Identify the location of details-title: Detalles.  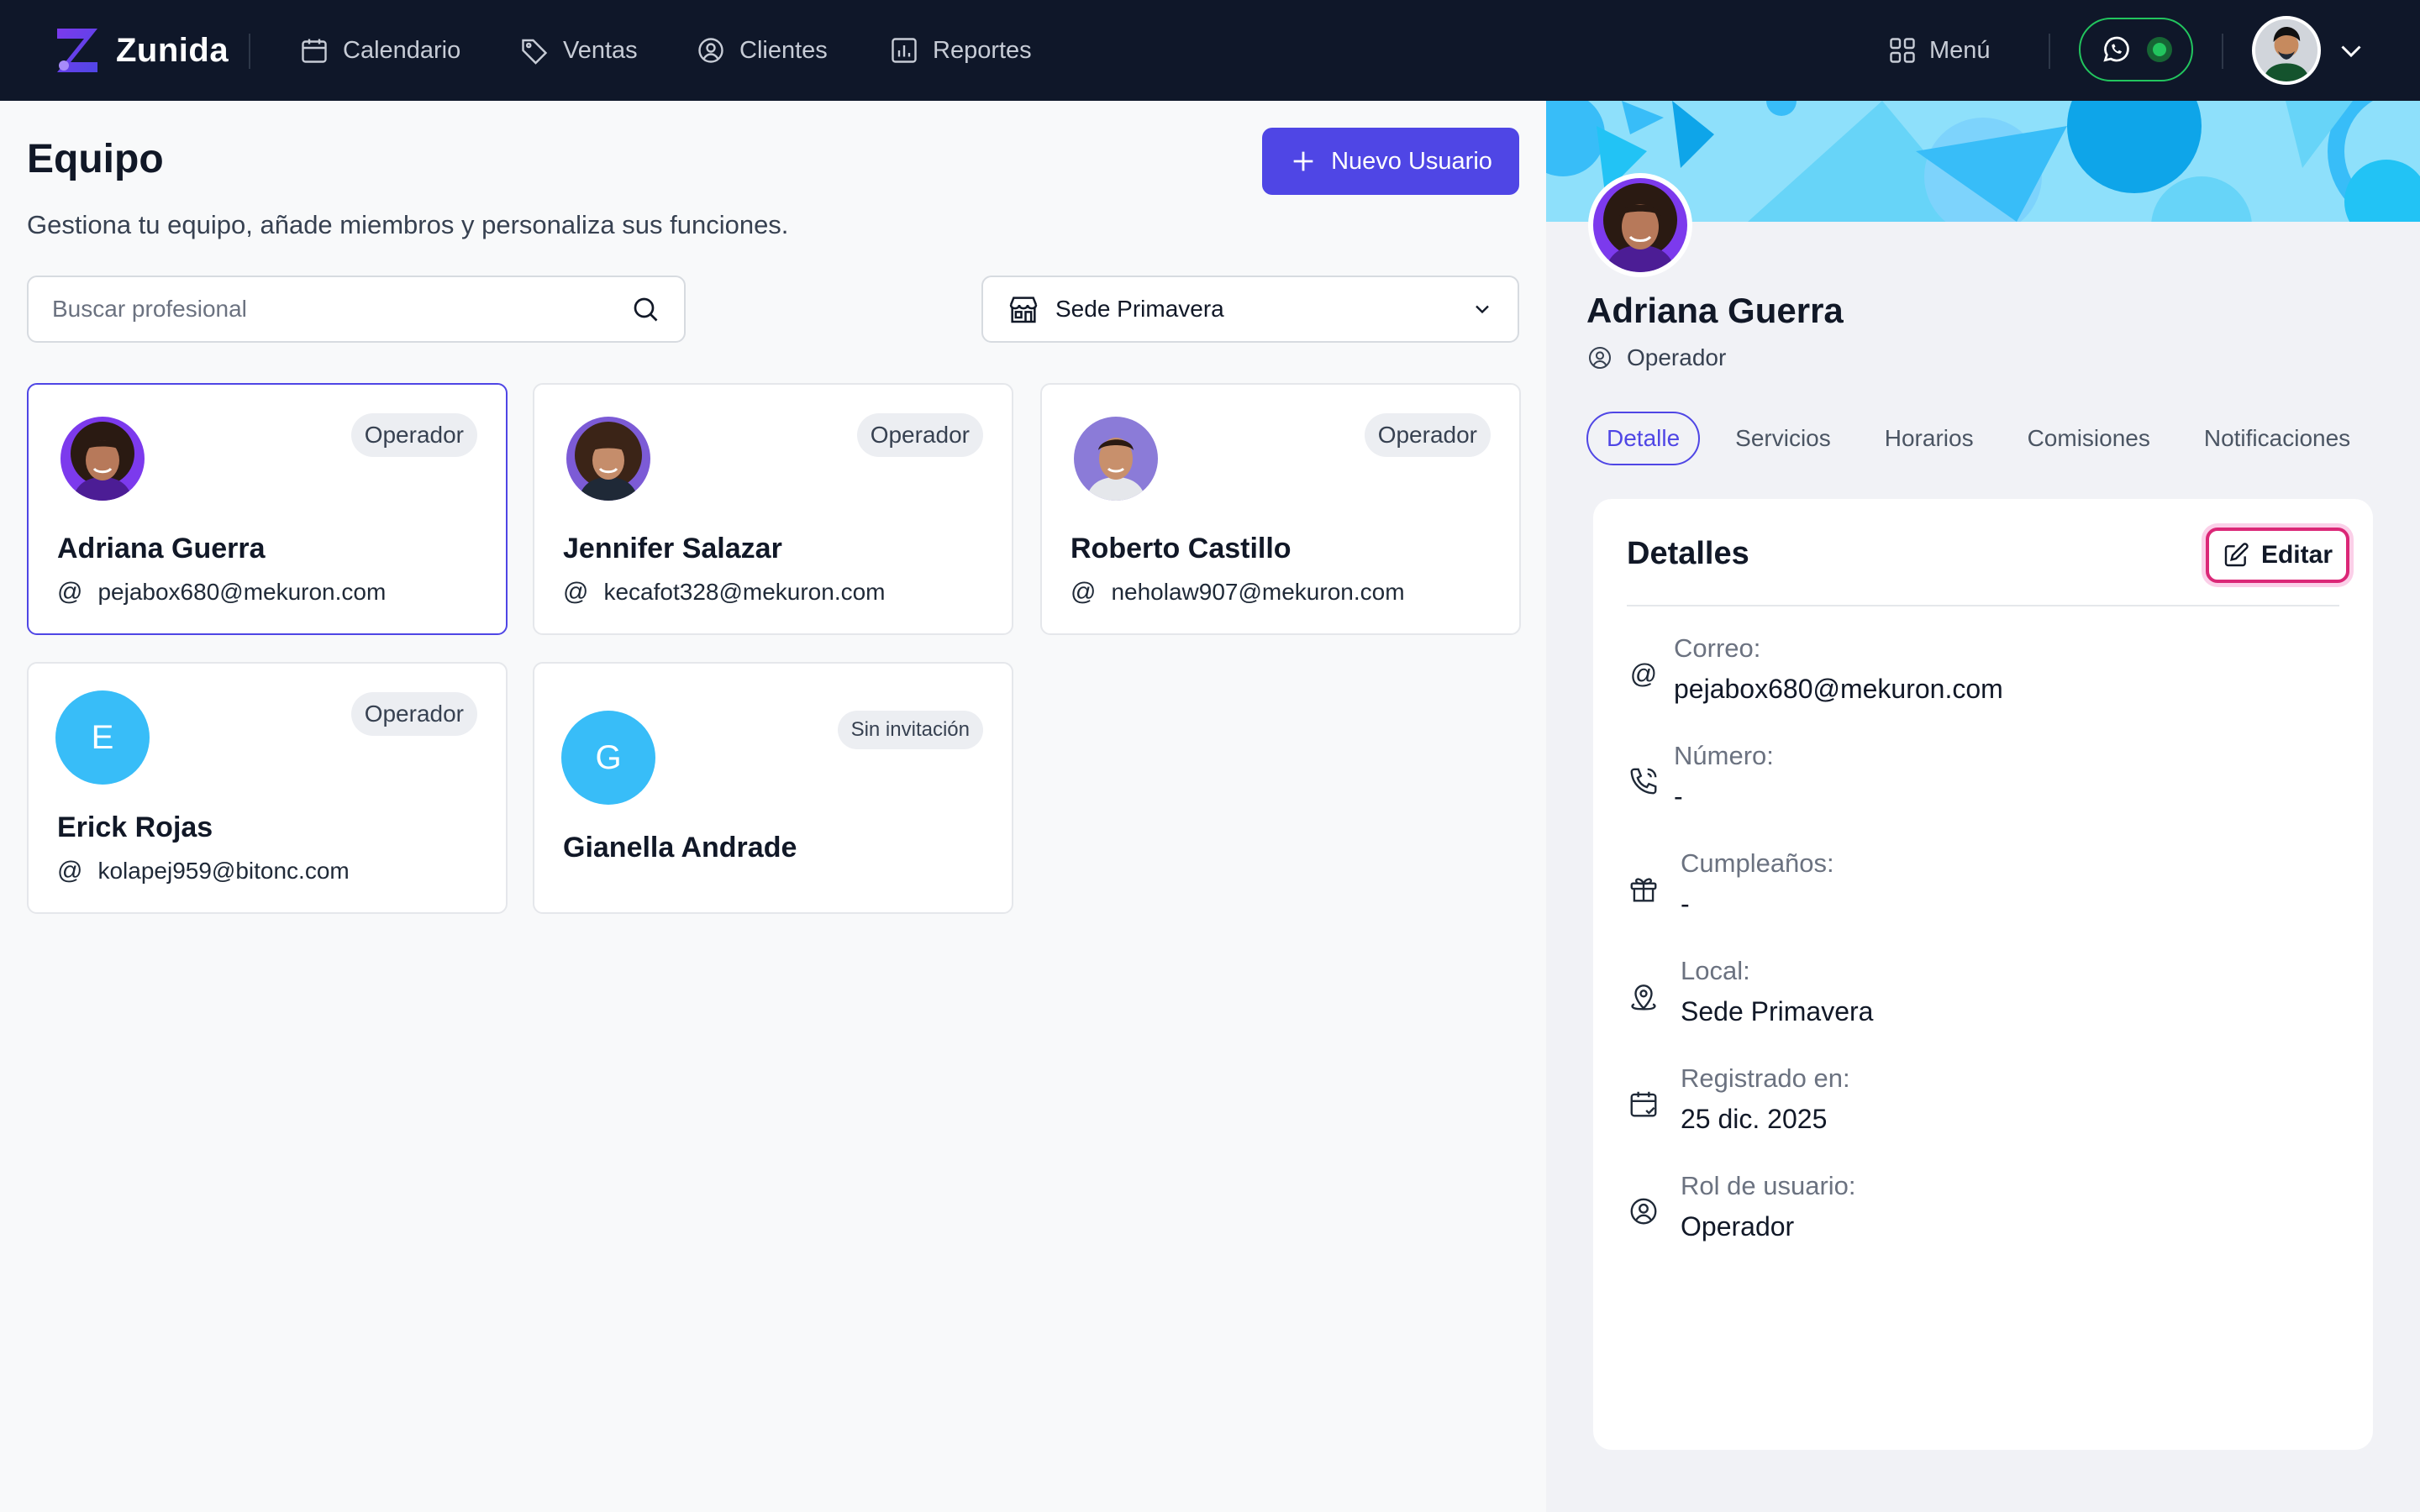
(1688, 553).